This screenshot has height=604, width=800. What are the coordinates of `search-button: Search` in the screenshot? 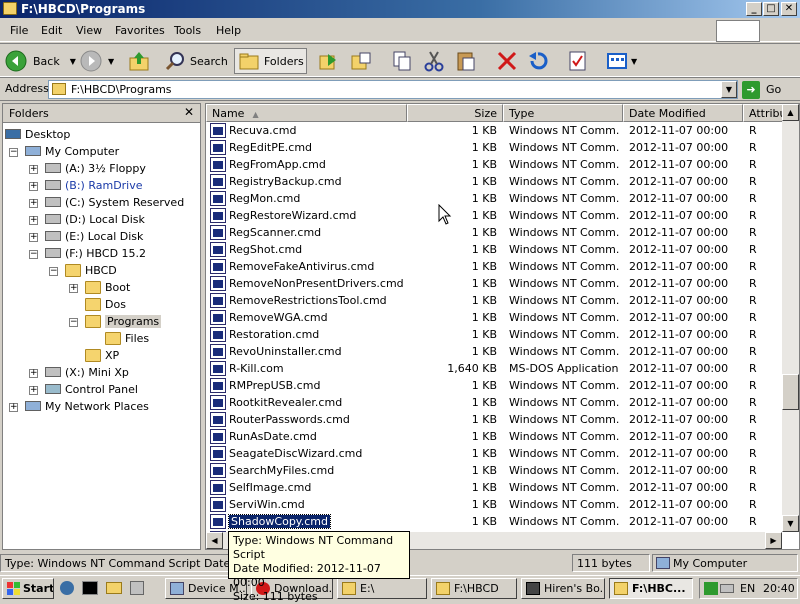 It's located at (196, 61).